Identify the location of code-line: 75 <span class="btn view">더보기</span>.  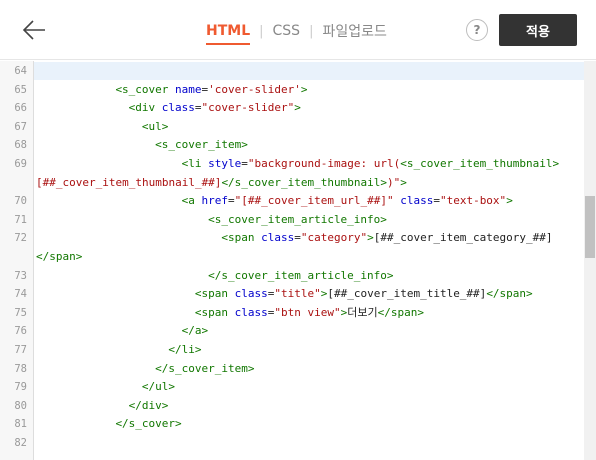
(292, 313).